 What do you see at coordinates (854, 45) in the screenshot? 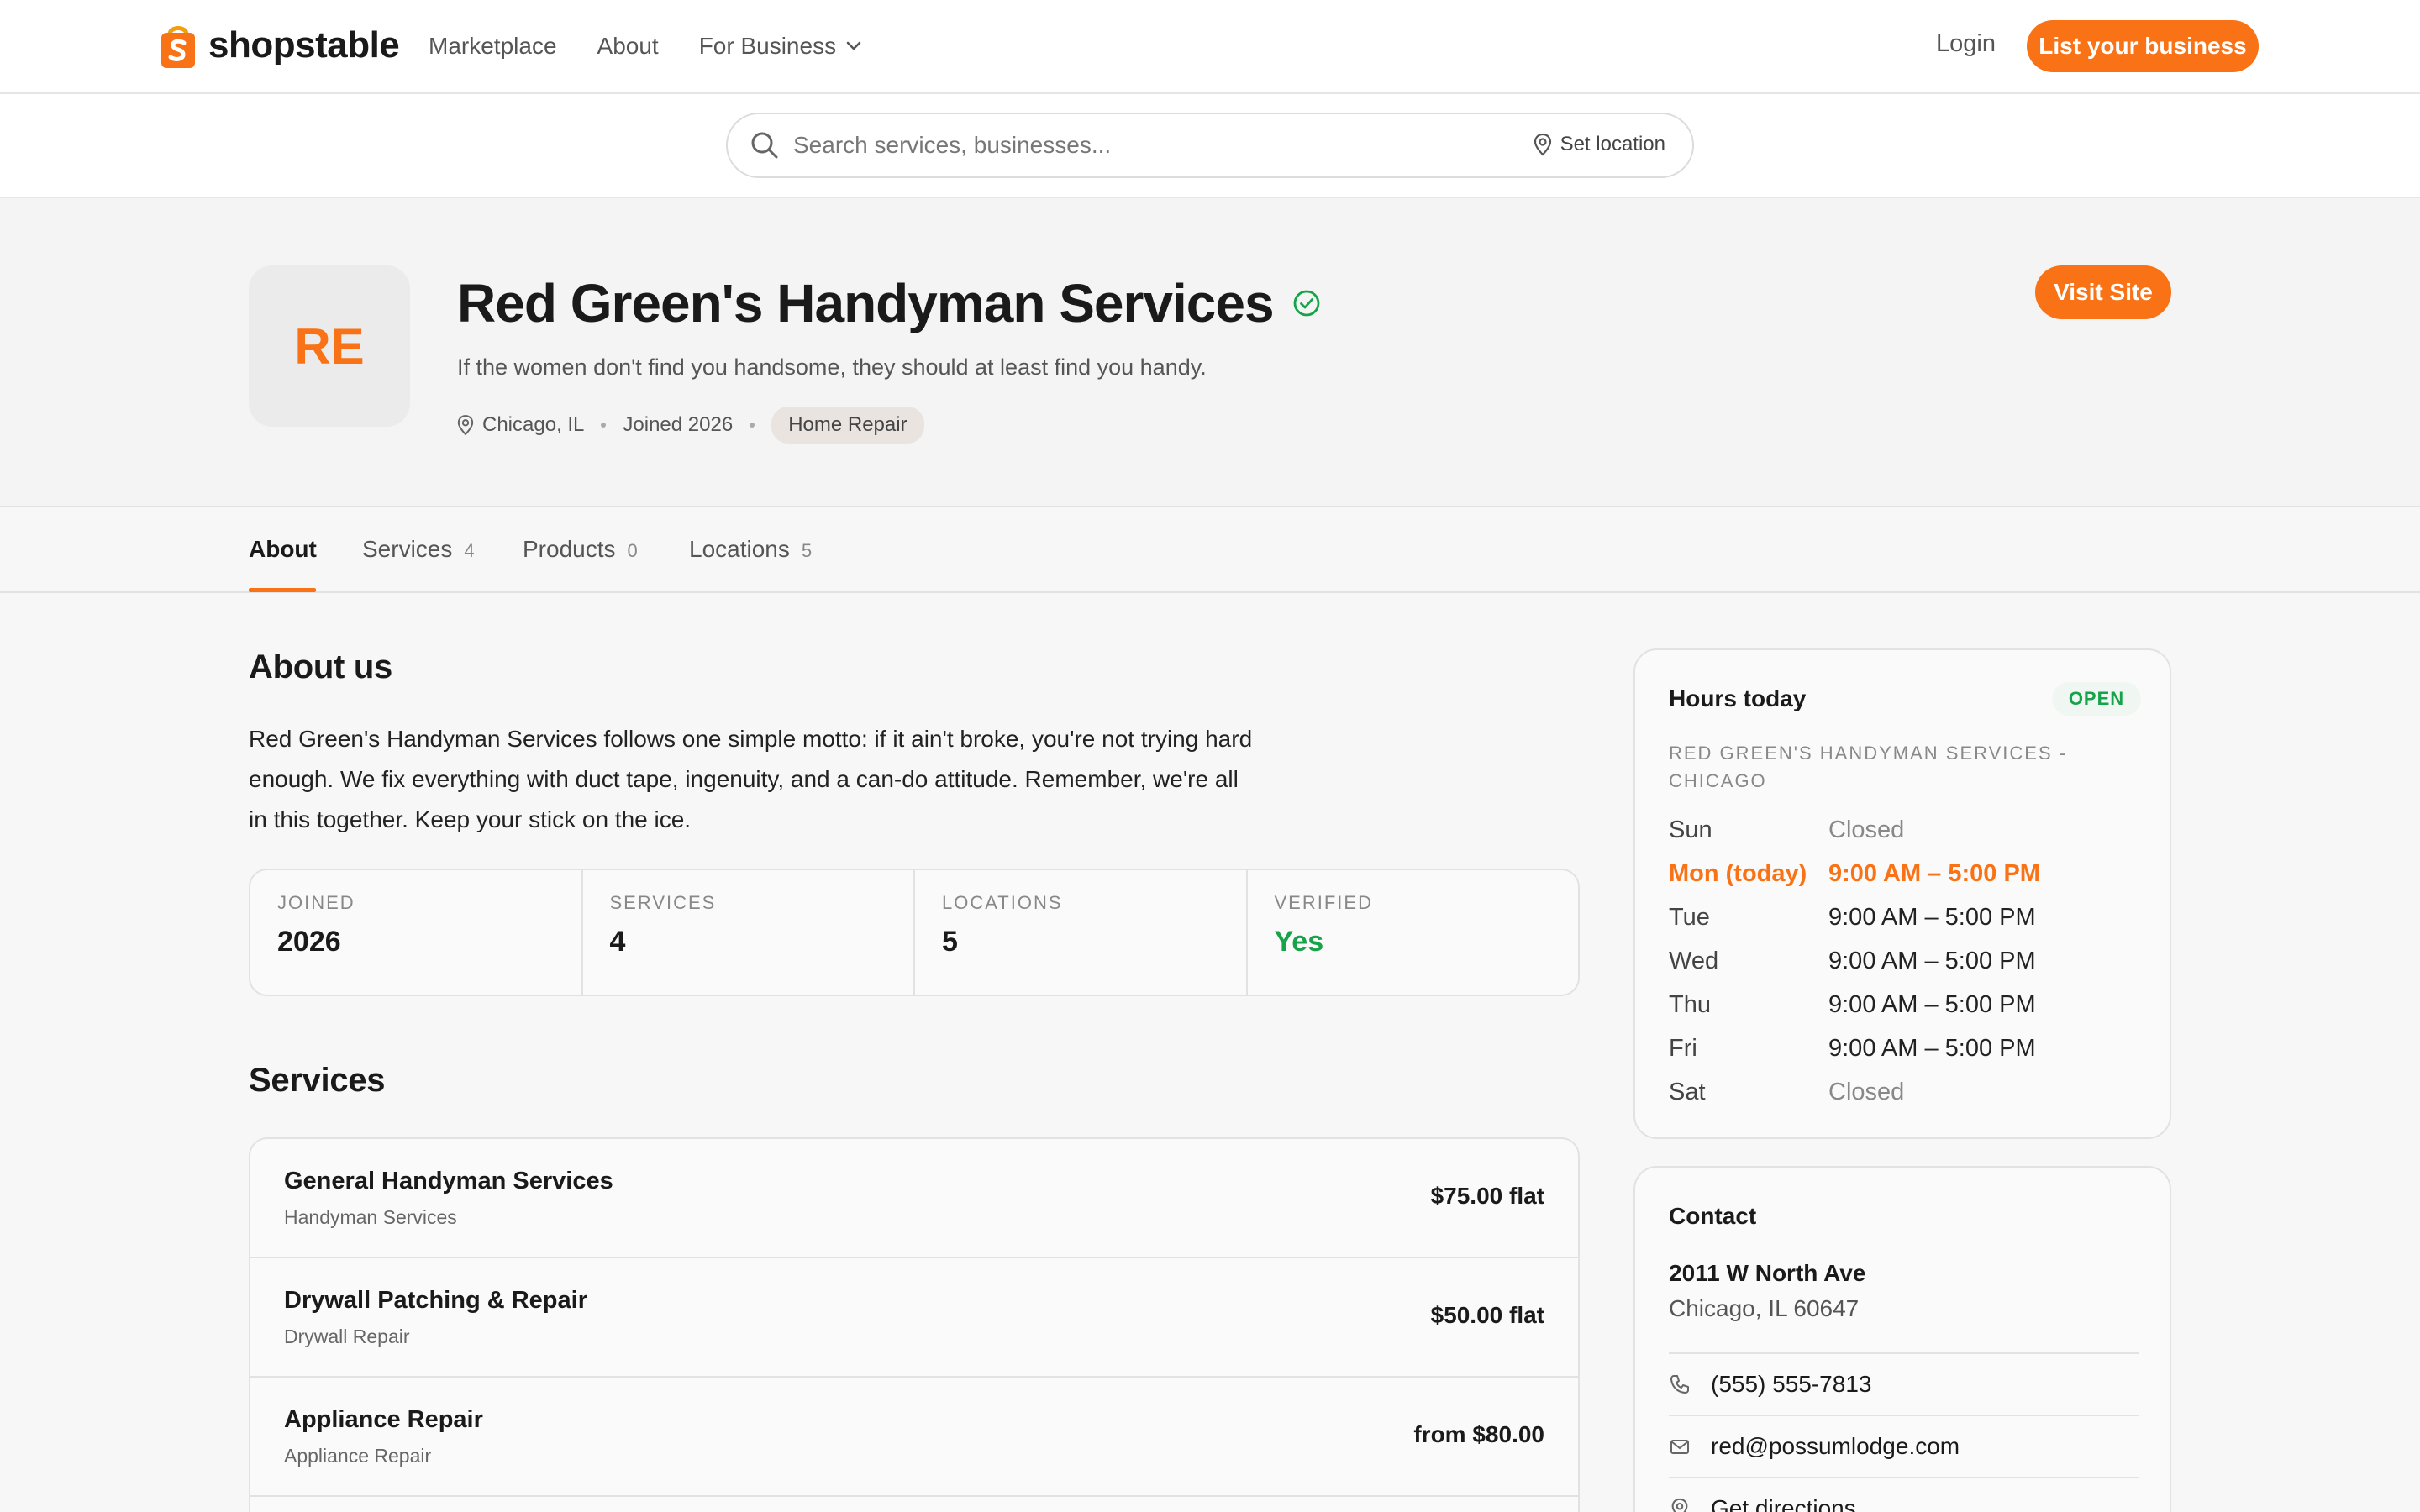
I see `chevron-down-icon` at bounding box center [854, 45].